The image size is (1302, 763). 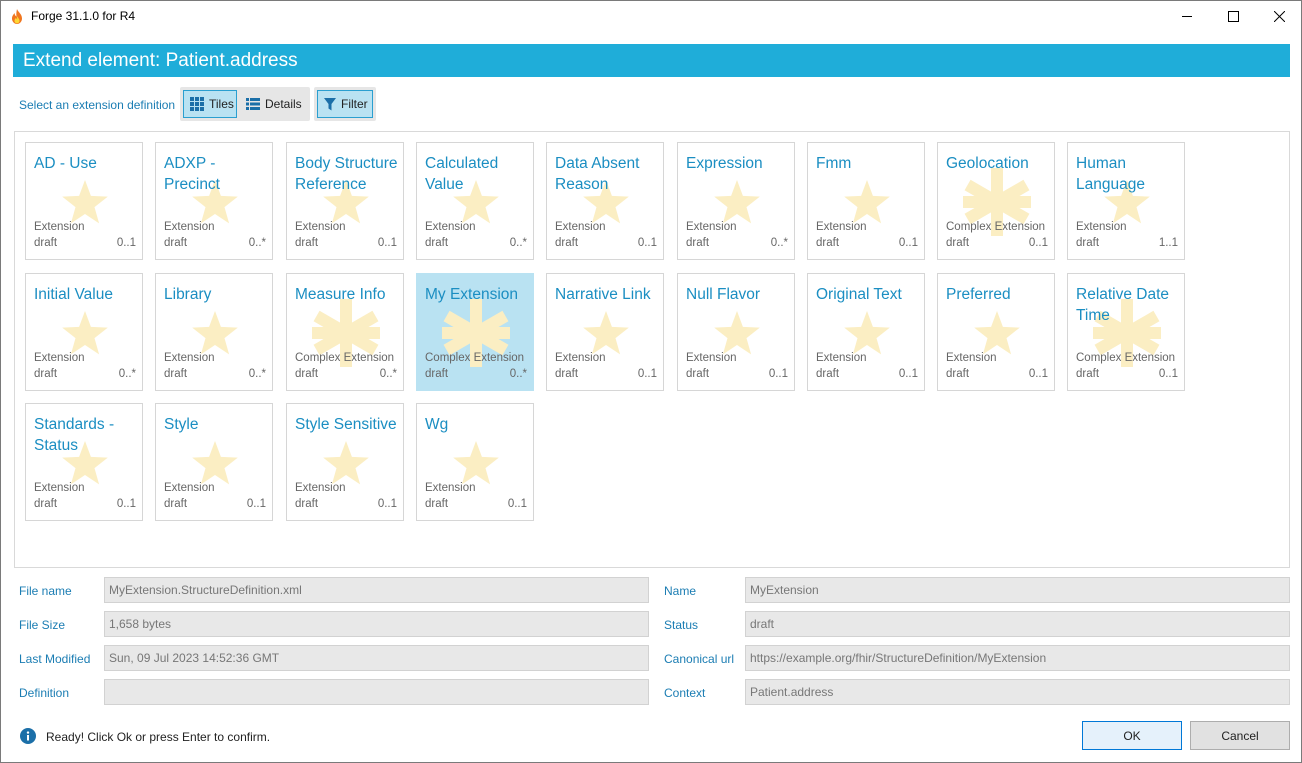 I want to click on tile-name: Library, so click(x=188, y=294).